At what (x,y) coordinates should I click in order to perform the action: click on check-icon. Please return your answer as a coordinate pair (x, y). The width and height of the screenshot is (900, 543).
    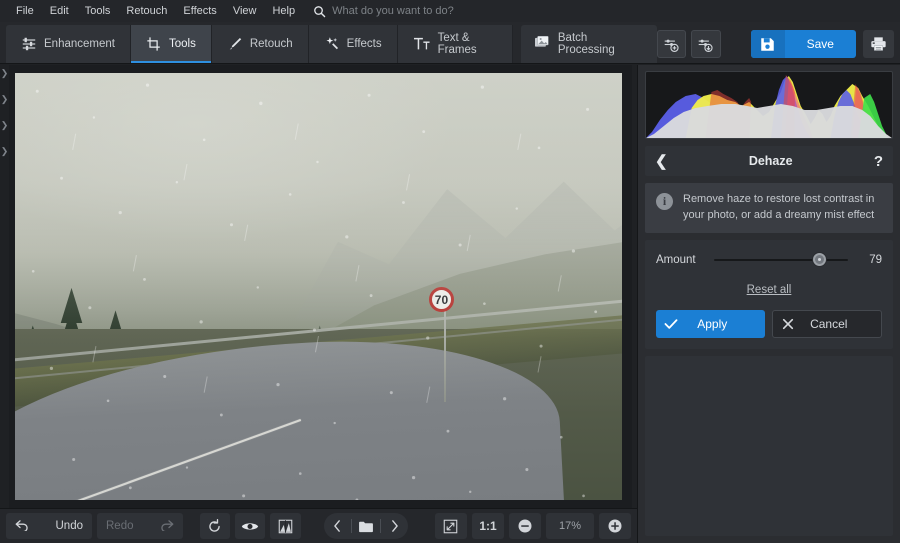
    Looking at the image, I should click on (671, 324).